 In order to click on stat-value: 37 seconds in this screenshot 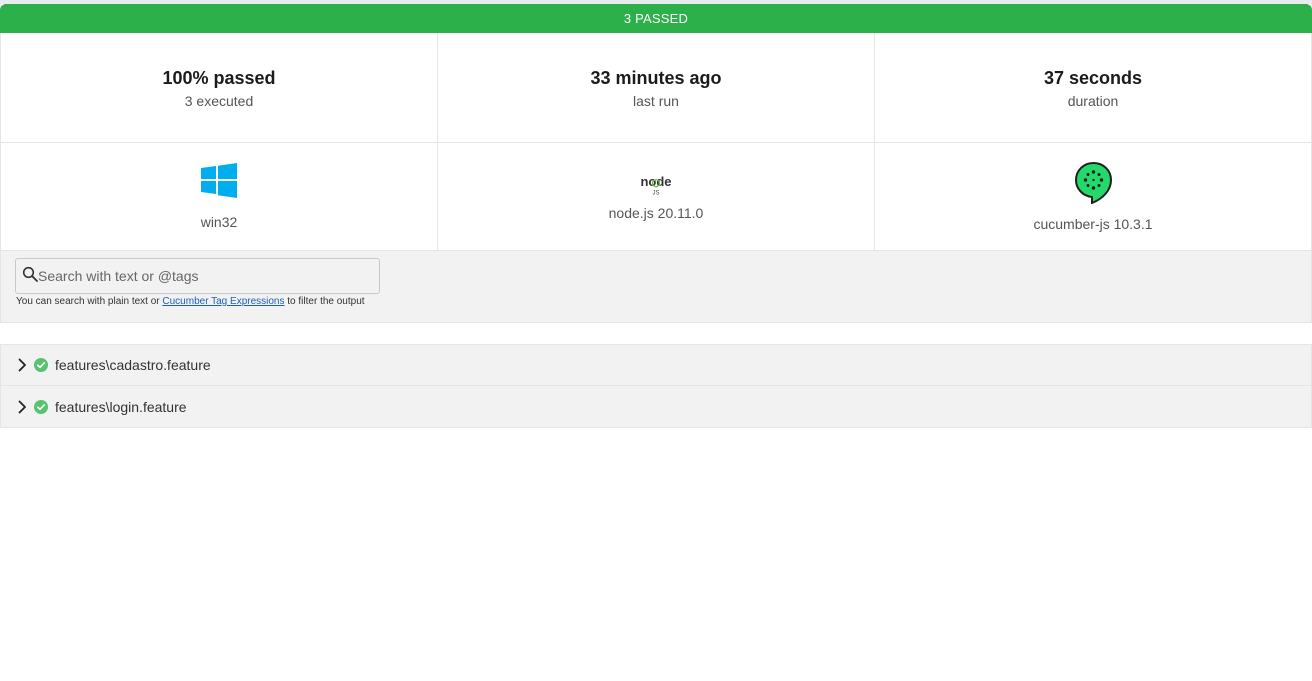, I will do `click(1093, 78)`.